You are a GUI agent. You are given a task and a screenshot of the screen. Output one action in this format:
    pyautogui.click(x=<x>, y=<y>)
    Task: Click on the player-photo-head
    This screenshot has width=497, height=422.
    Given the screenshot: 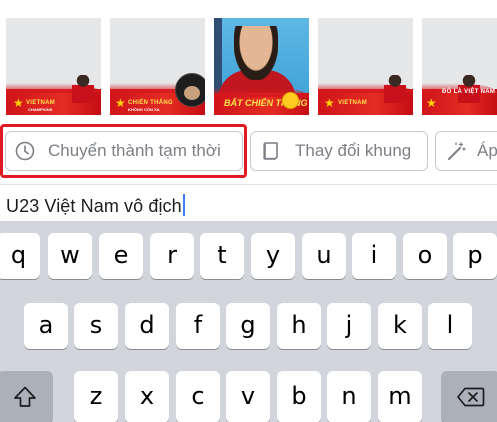 What is the action you would take?
    pyautogui.click(x=256, y=53)
    